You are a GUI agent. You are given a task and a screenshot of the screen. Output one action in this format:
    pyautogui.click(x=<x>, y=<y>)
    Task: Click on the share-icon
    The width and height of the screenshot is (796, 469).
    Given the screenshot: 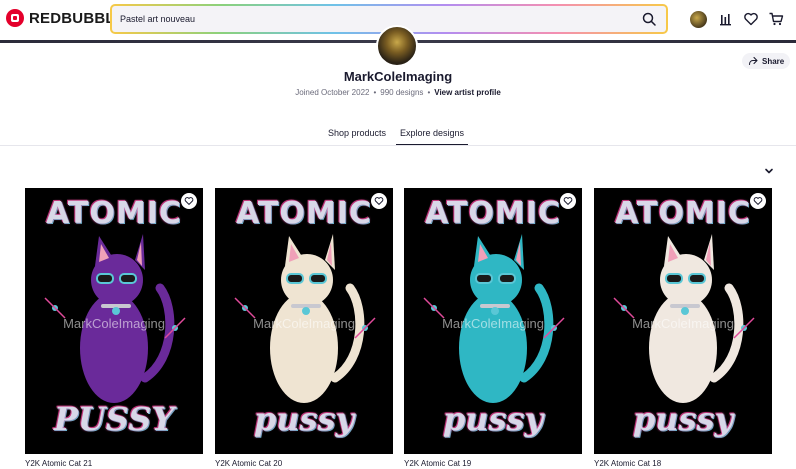 What is the action you would take?
    pyautogui.click(x=753, y=61)
    